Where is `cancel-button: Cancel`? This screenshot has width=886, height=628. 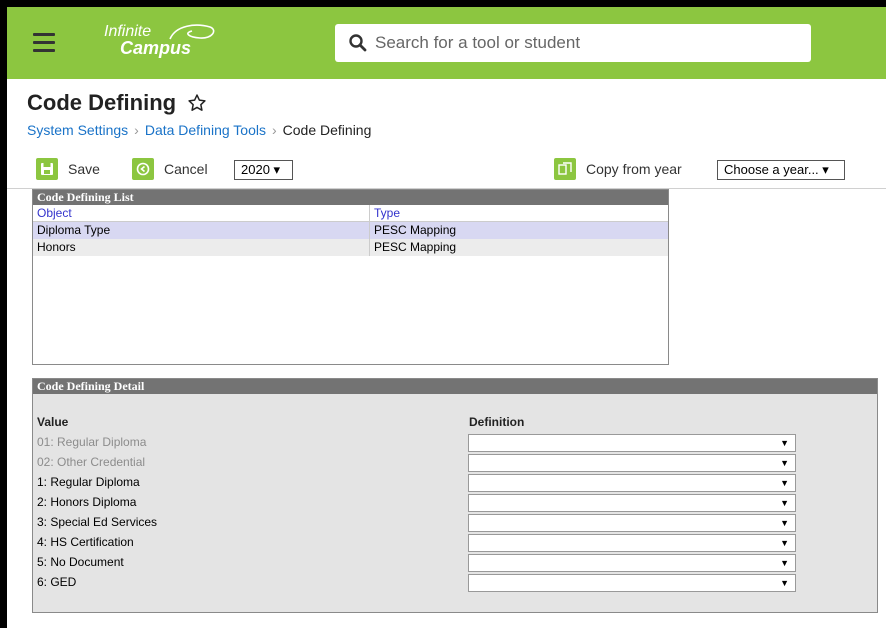
cancel-button: Cancel is located at coordinates (170, 169).